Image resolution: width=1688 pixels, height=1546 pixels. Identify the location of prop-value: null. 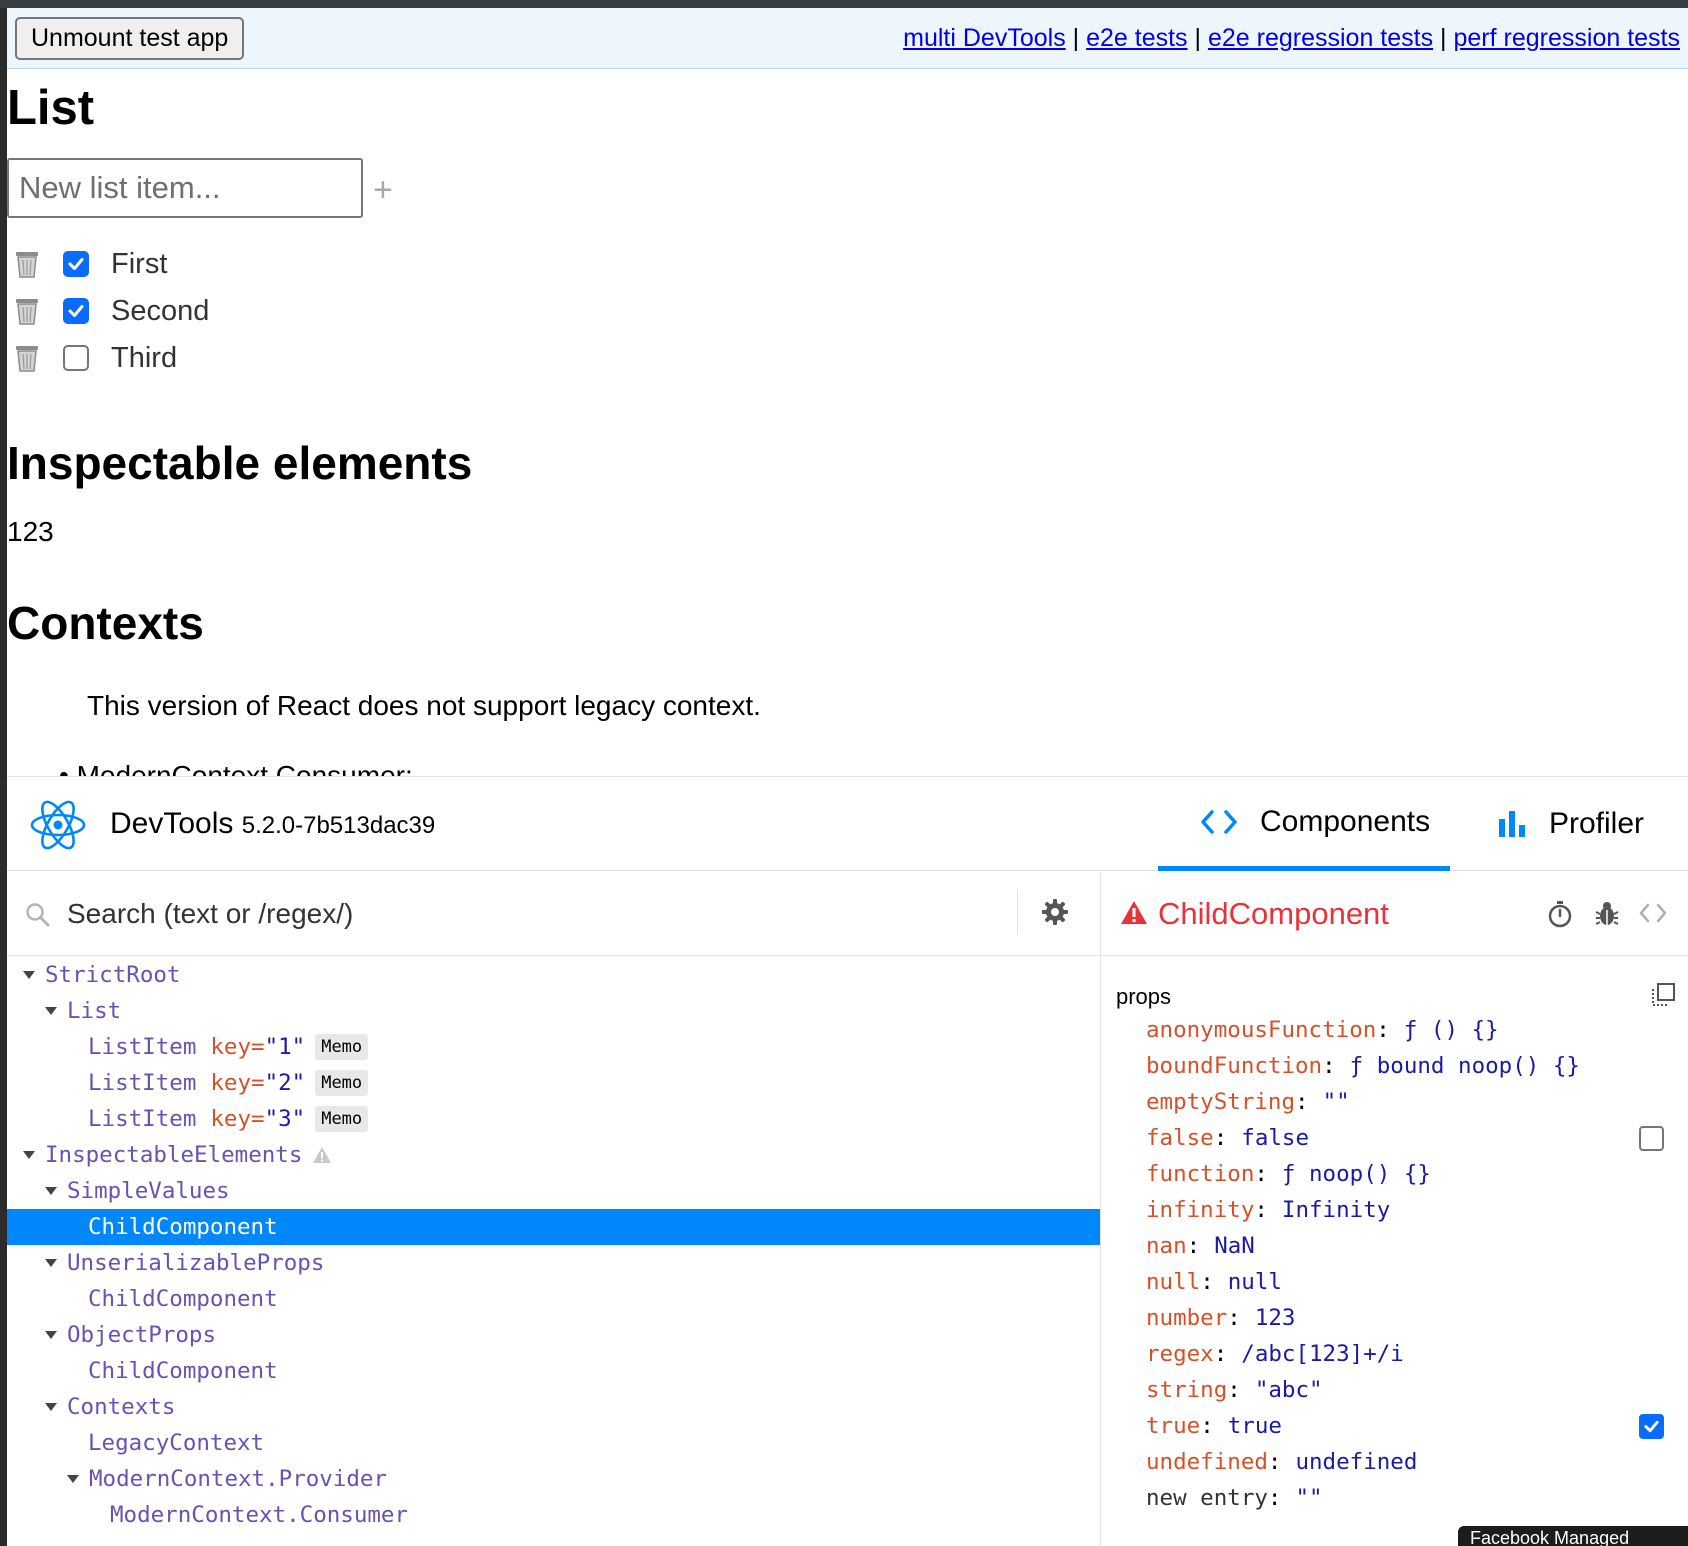
(1255, 1282).